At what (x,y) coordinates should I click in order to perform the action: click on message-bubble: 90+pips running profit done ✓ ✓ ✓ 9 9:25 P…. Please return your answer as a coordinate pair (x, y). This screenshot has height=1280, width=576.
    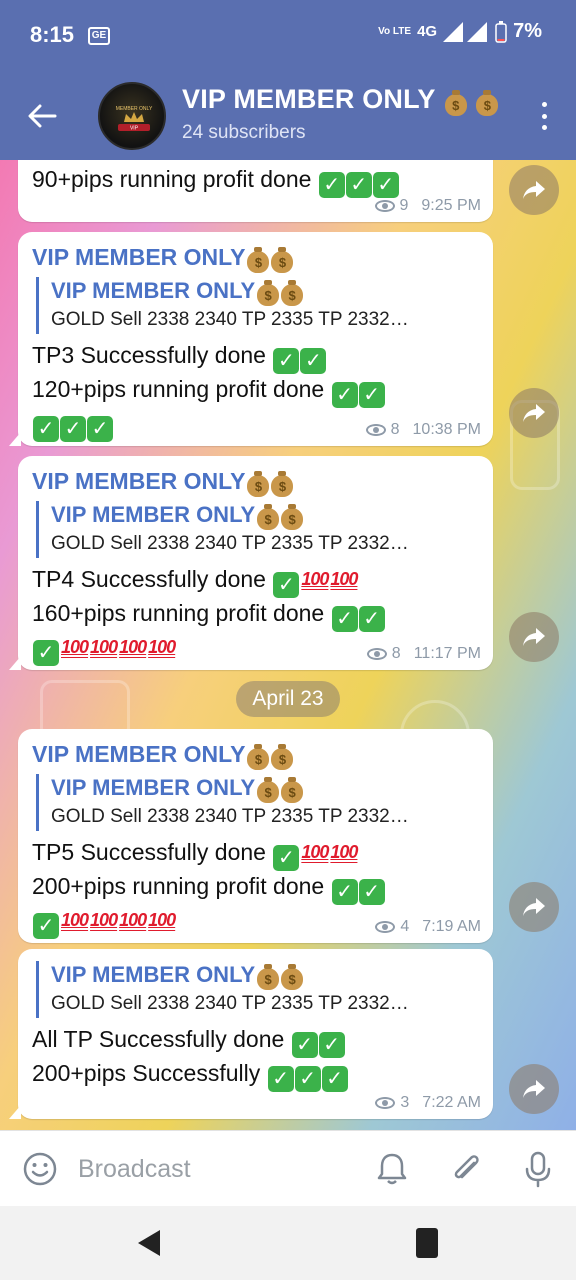
    Looking at the image, I should click on (255, 191).